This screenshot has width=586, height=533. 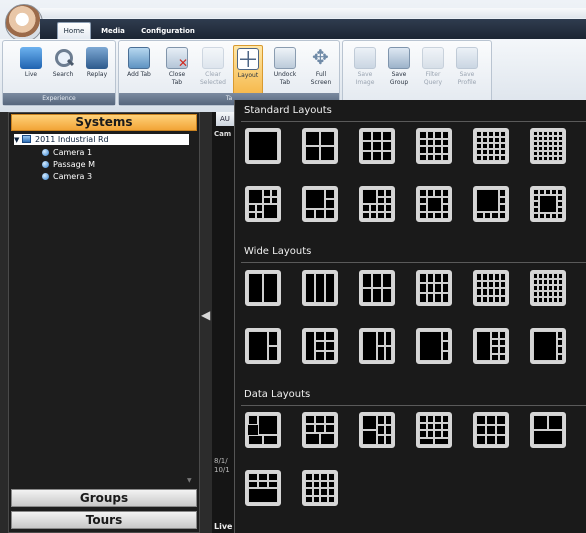 I want to click on layout-tile-p2, so click(x=320, y=204).